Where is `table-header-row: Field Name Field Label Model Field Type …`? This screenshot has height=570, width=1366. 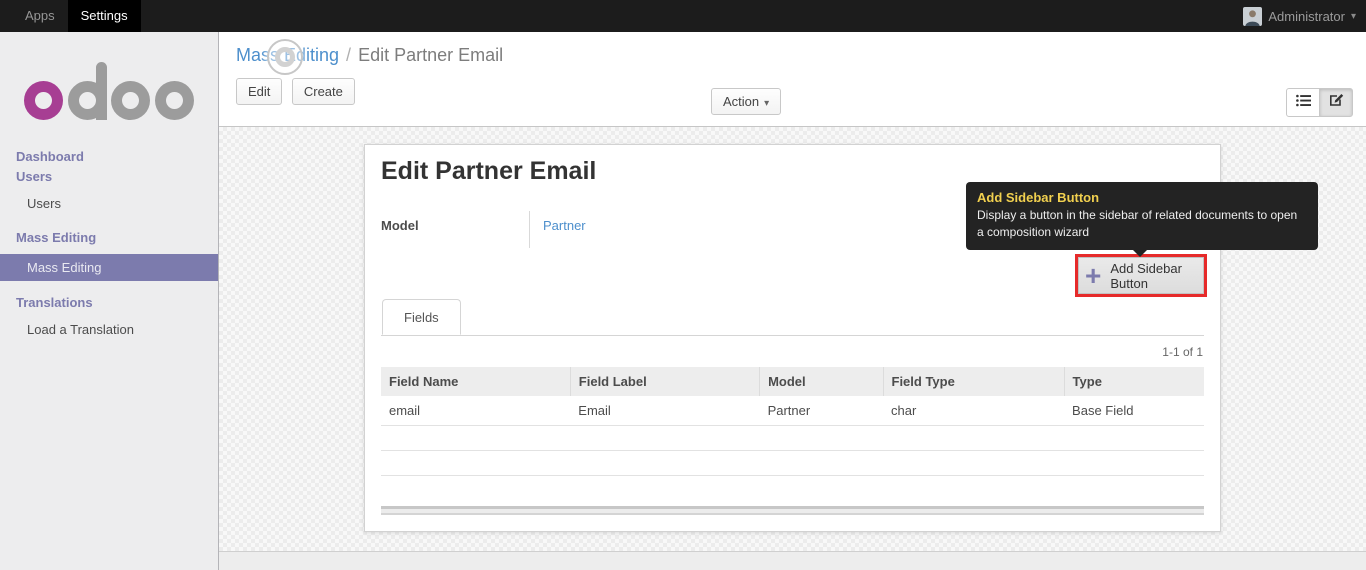 table-header-row: Field Name Field Label Model Field Type … is located at coordinates (792, 381).